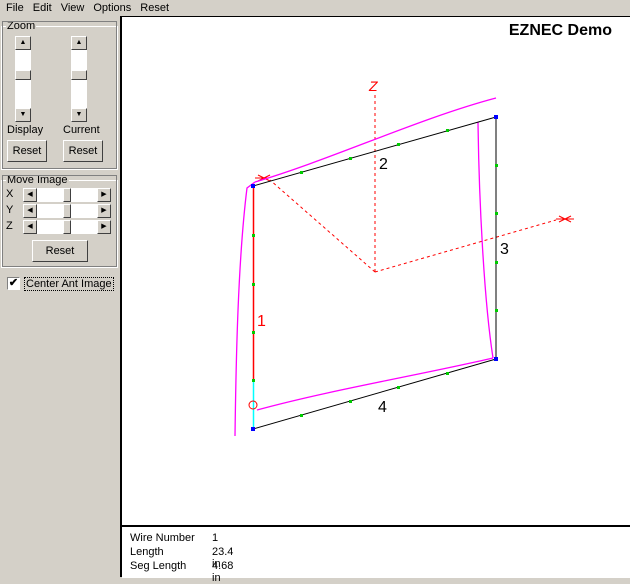  What do you see at coordinates (382, 407) in the screenshot?
I see `wire-label-4: 4` at bounding box center [382, 407].